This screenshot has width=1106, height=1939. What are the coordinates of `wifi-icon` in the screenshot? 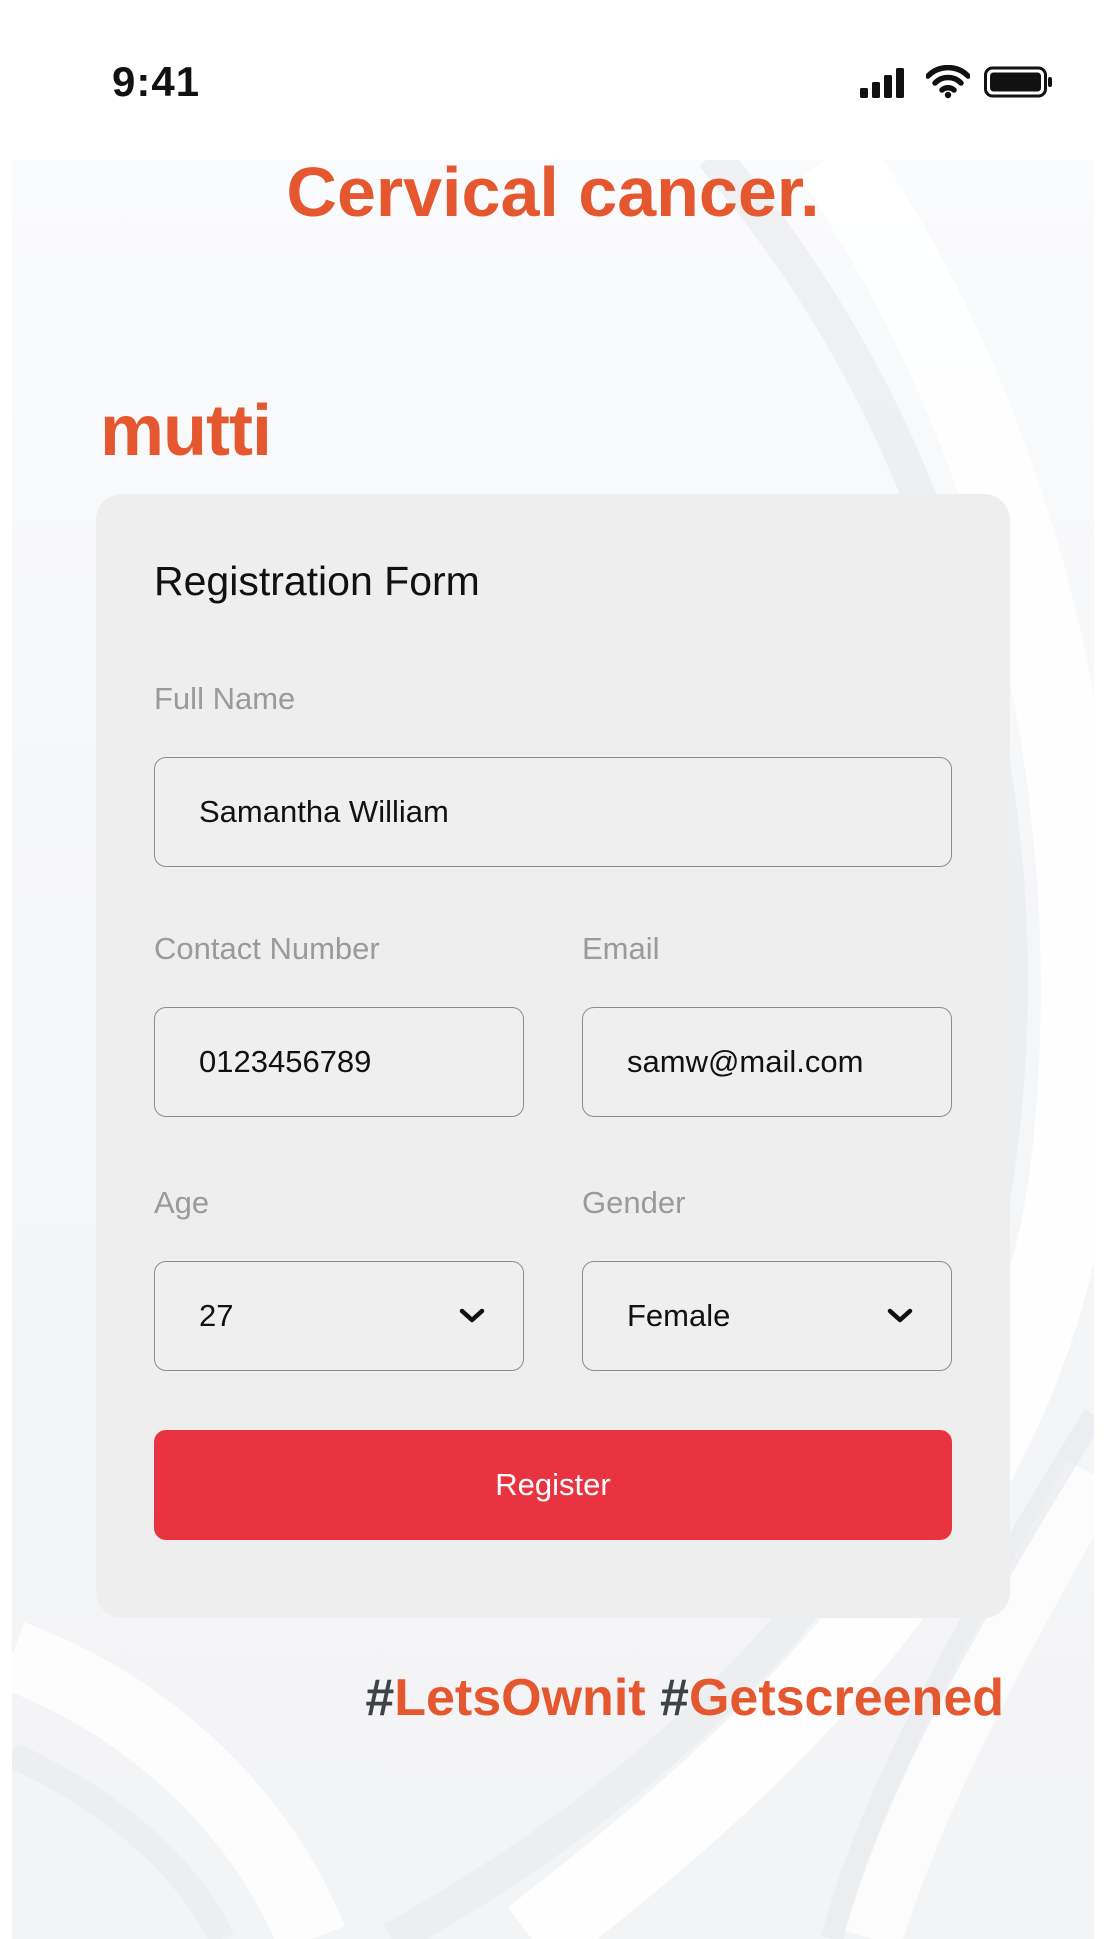 It's located at (948, 84).